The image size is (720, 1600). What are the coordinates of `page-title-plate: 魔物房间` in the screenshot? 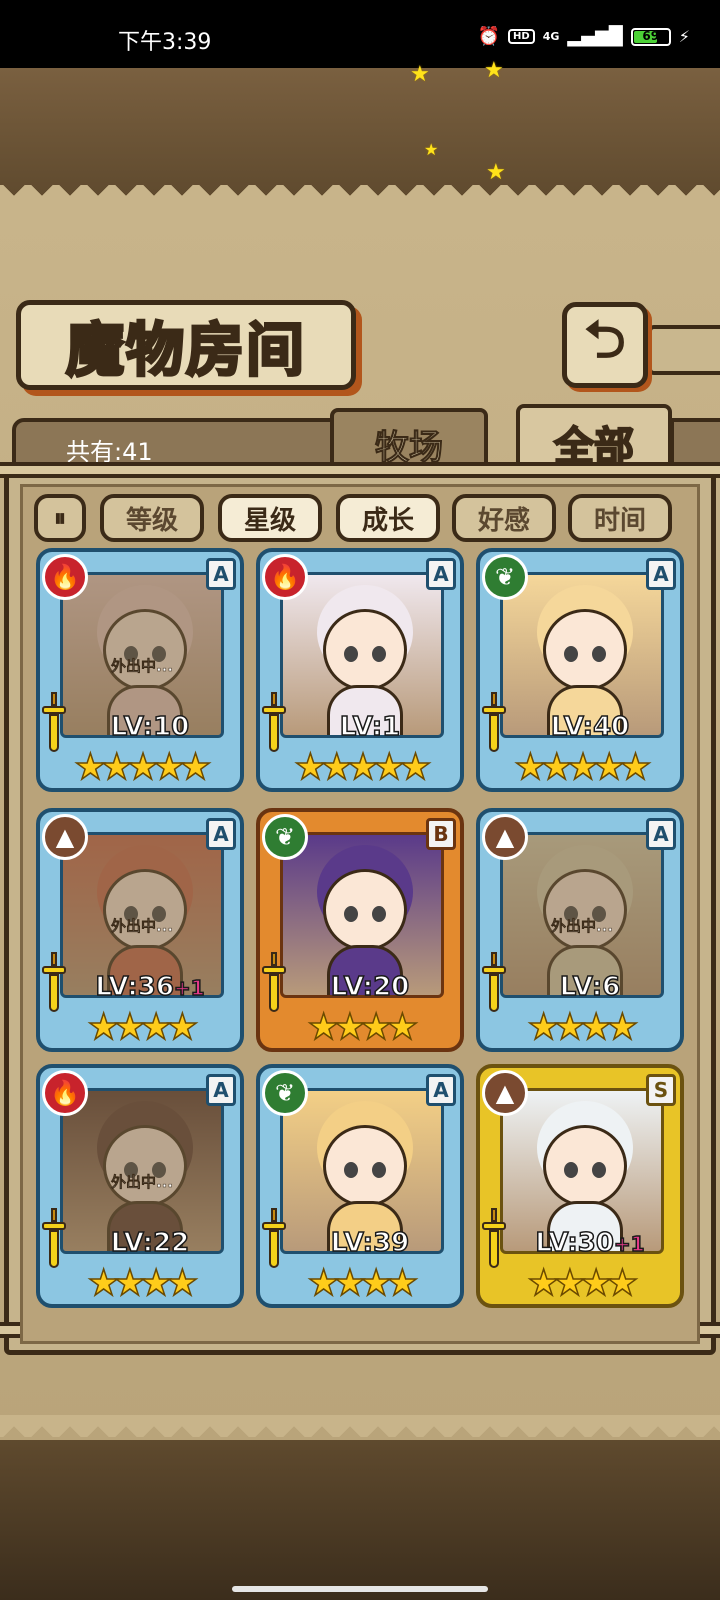 It's located at (186, 345).